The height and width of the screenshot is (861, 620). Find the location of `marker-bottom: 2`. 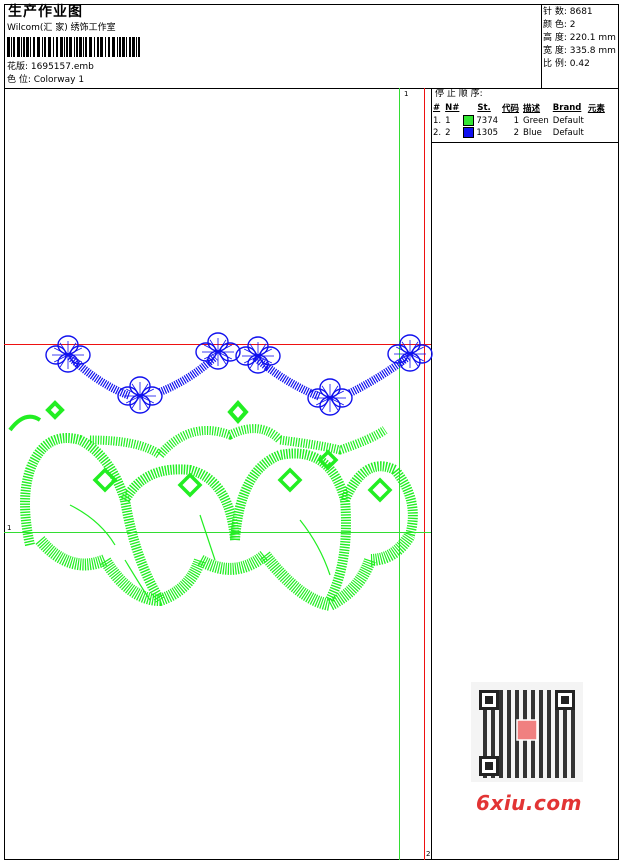

marker-bottom: 2 is located at coordinates (428, 854).